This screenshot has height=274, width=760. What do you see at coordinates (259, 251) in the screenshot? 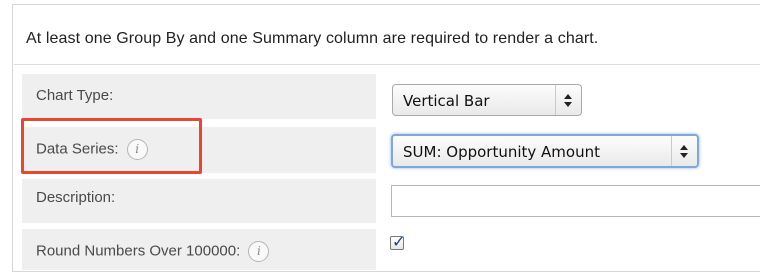
I see `info-icon: i` at bounding box center [259, 251].